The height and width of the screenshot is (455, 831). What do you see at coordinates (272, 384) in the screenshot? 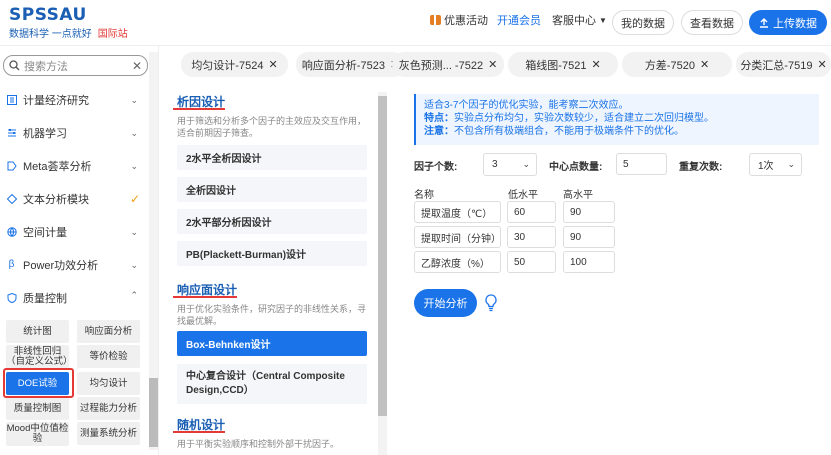
I see `option-central-composite: 中心复合设计（Central Composite Design,CCD）` at bounding box center [272, 384].